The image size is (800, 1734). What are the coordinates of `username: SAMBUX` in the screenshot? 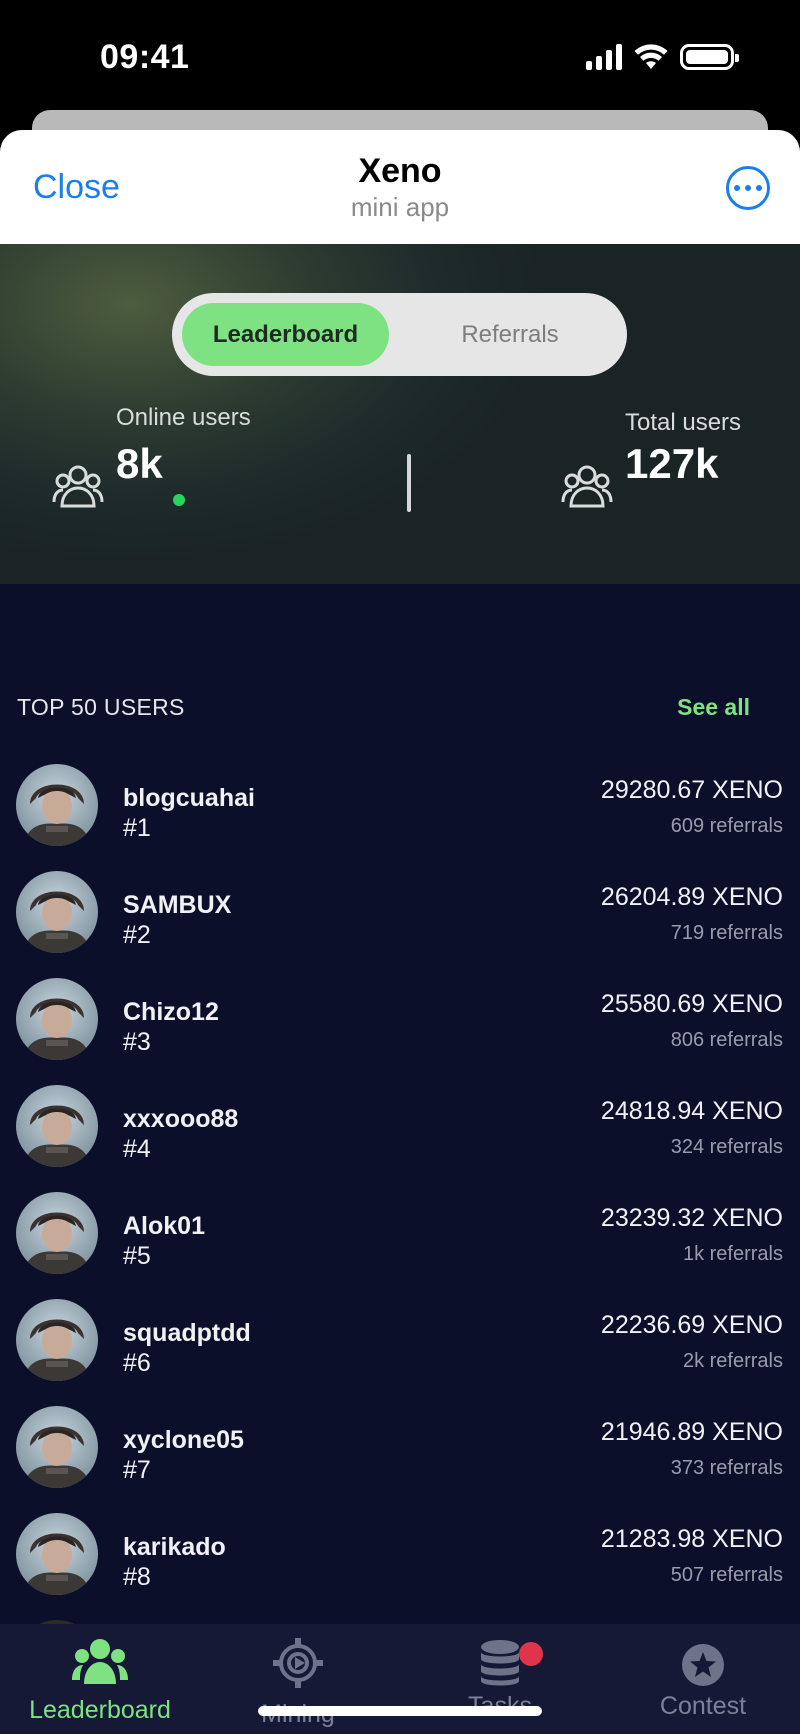 It's located at (177, 905).